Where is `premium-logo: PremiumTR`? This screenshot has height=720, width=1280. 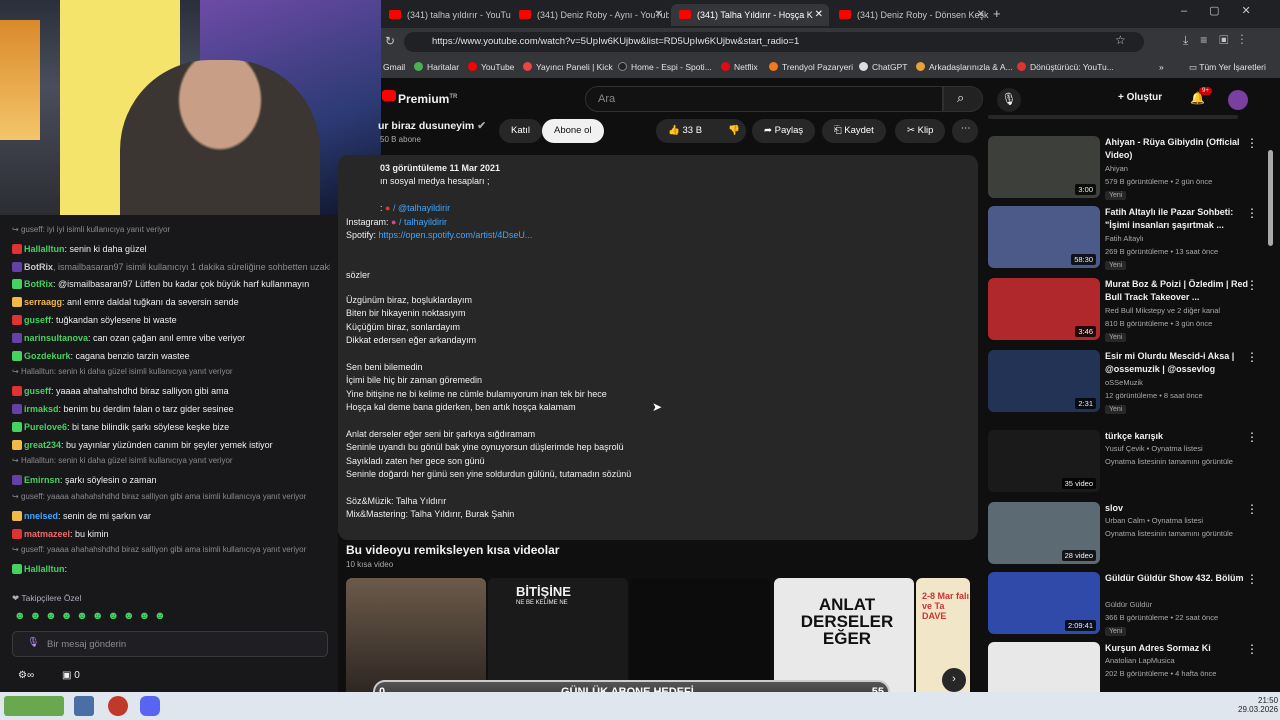 premium-logo: PremiumTR is located at coordinates (427, 99).